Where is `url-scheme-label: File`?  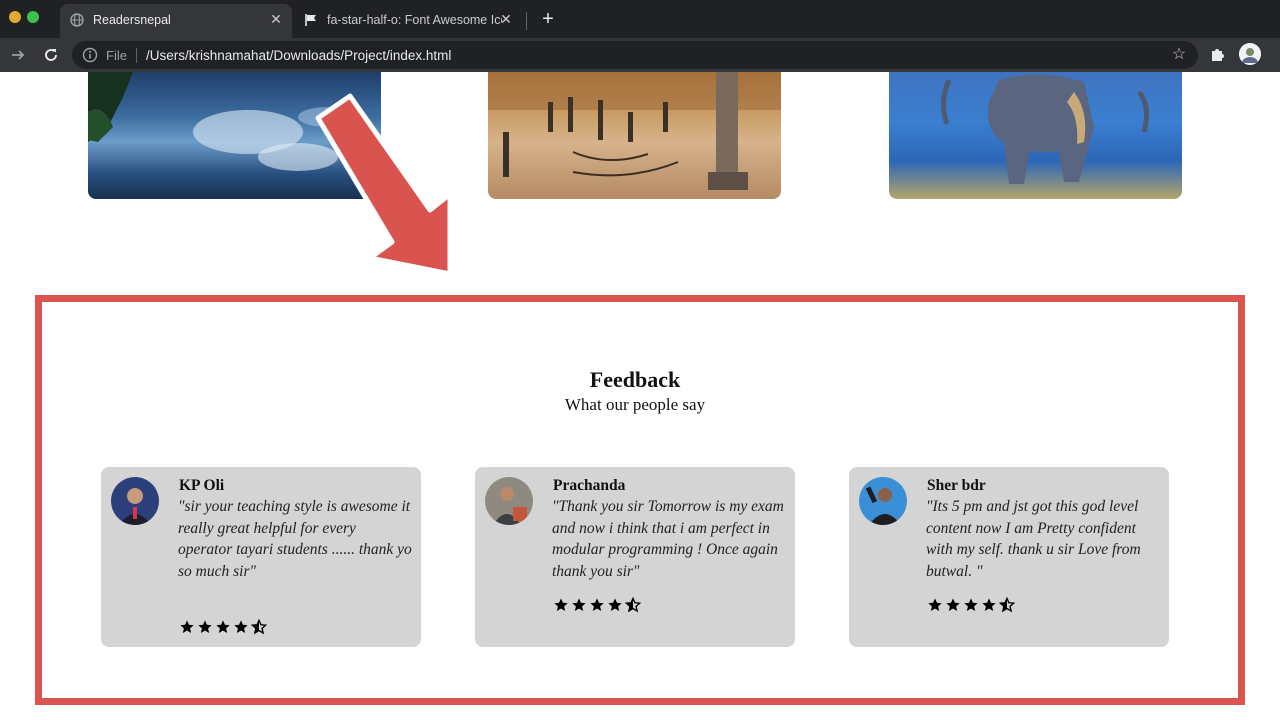 url-scheme-label: File is located at coordinates (116, 55).